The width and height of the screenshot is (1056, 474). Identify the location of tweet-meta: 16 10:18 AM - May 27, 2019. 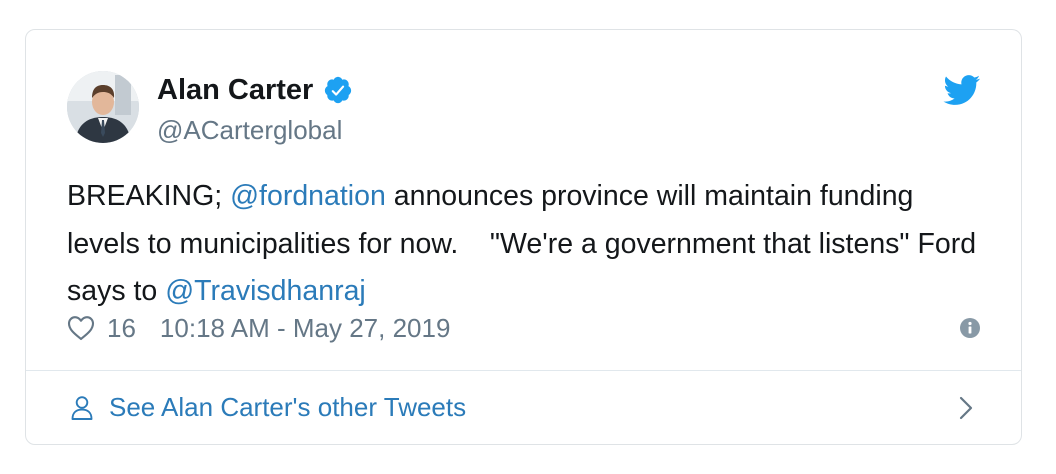
(524, 328).